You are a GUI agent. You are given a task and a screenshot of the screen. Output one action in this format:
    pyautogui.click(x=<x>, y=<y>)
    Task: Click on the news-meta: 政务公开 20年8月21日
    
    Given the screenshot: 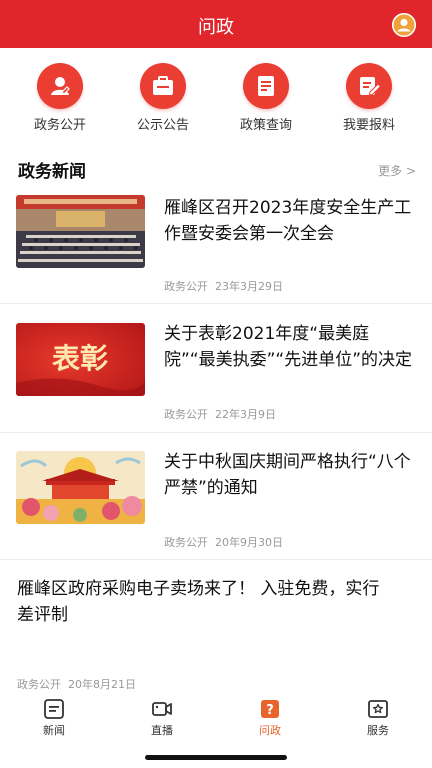 What is the action you would take?
    pyautogui.click(x=76, y=684)
    